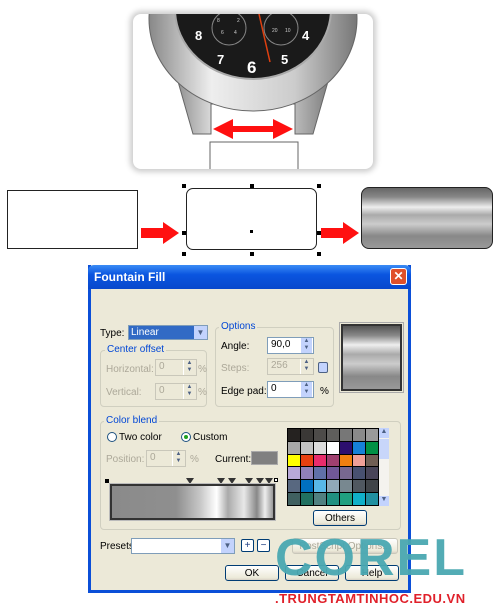  I want to click on center-offset-label: Center offset, so click(136, 349).